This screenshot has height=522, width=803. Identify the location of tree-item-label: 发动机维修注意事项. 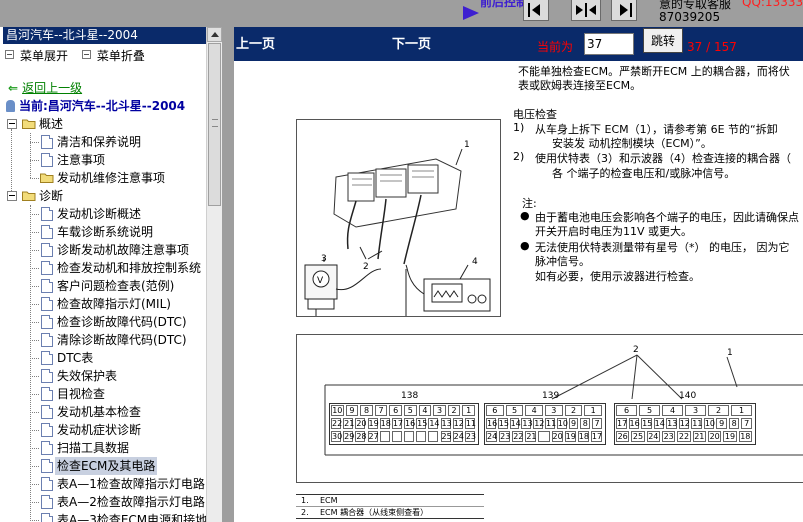
(111, 178).